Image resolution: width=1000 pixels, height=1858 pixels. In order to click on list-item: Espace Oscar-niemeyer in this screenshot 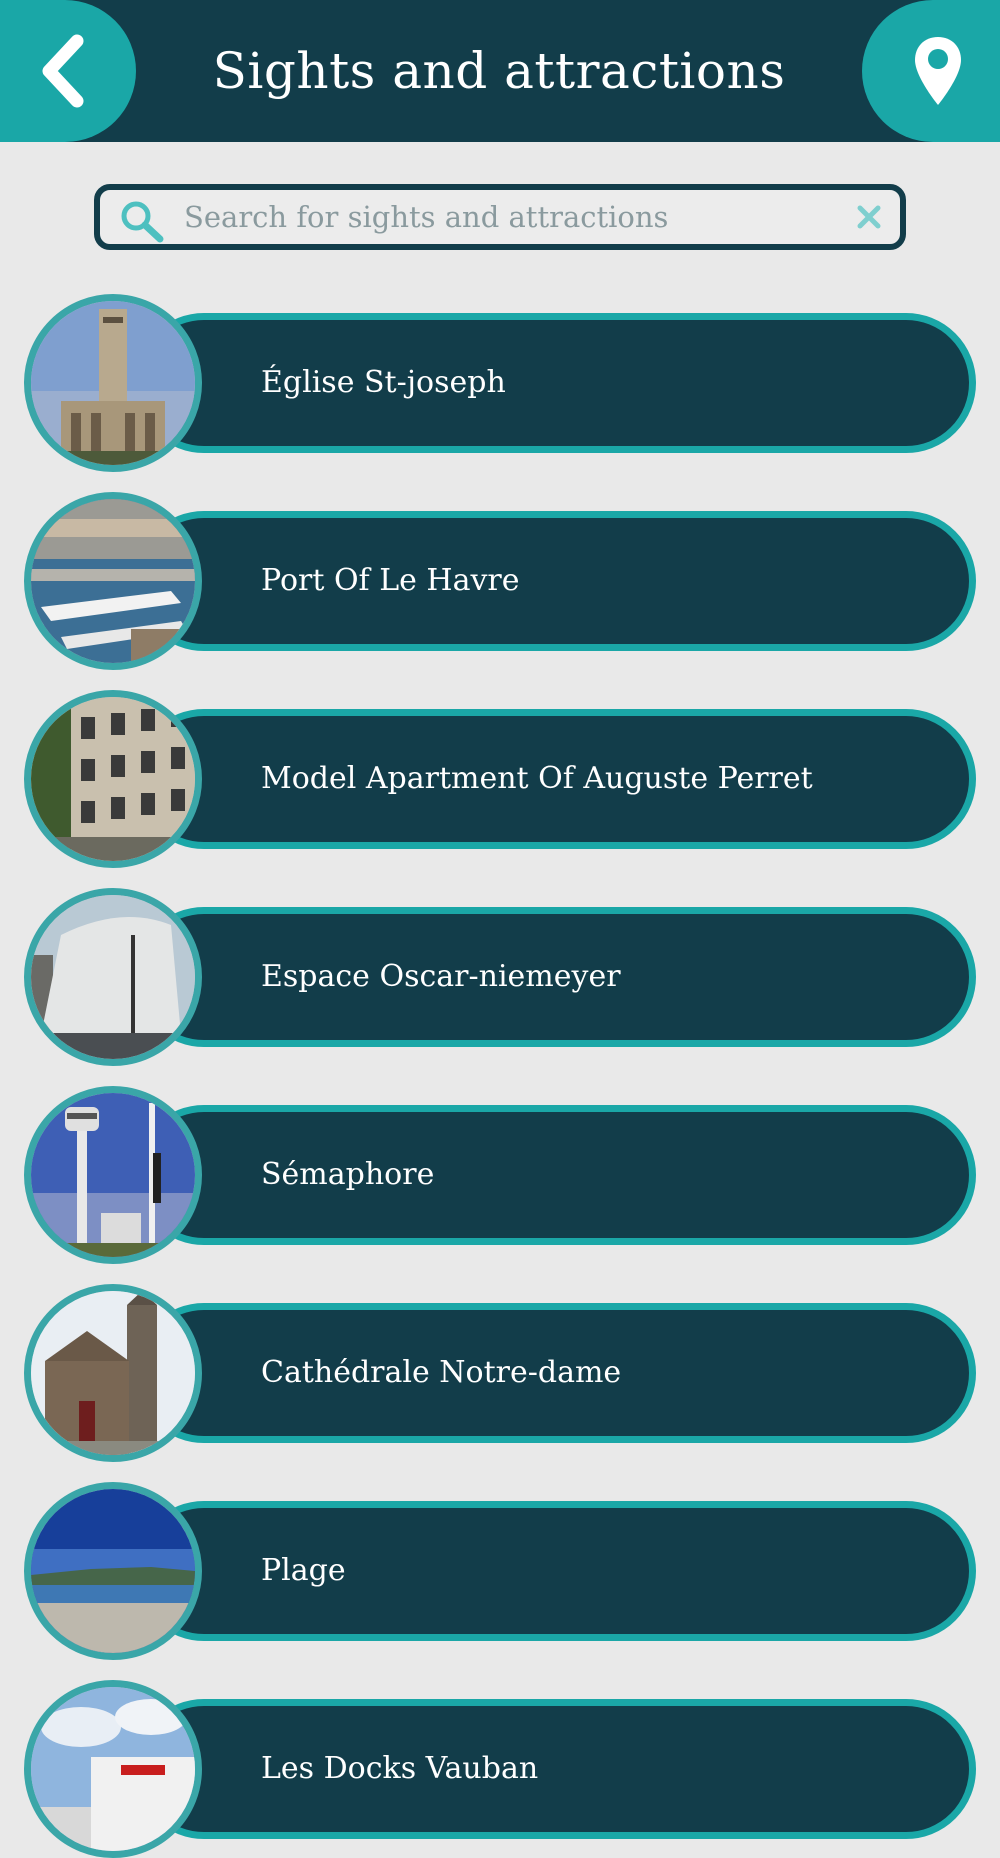, I will do `click(500, 977)`.